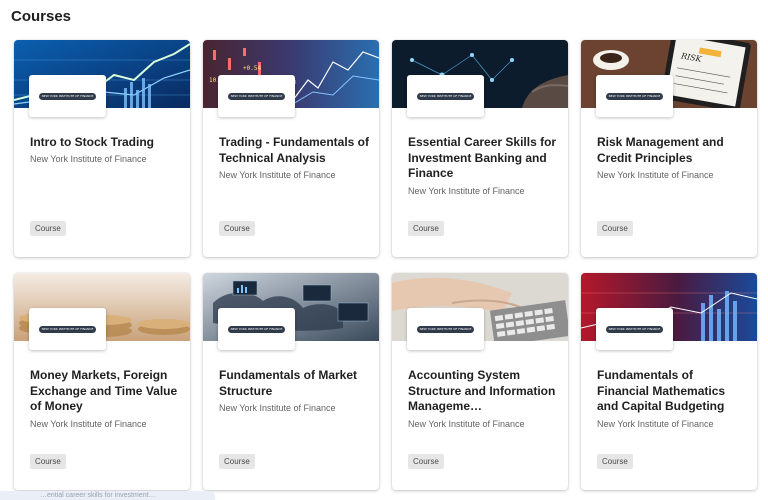 The image size is (768, 500). I want to click on course-title: Fundamentals of Market Structure, so click(294, 383).